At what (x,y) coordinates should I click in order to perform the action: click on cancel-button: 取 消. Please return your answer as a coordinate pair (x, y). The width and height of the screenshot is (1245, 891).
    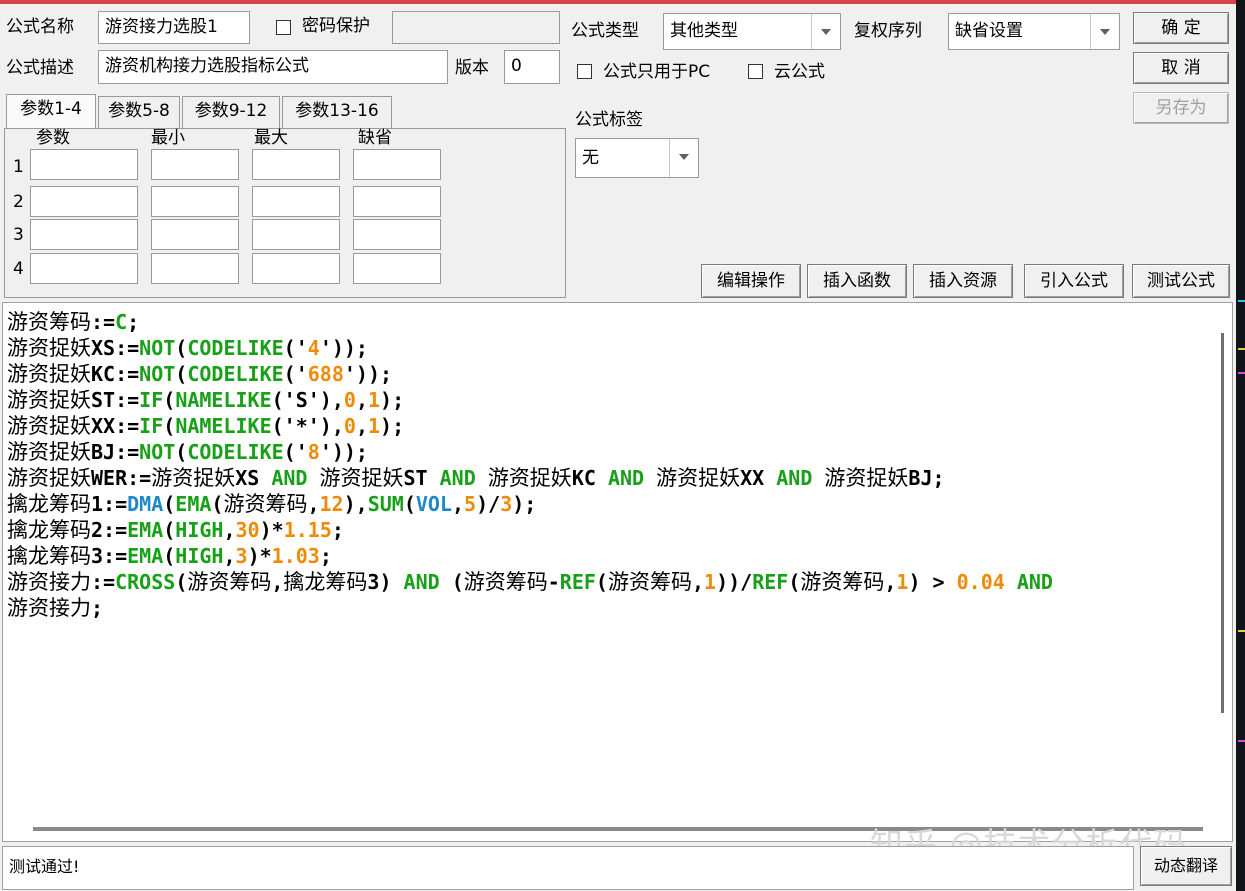
    Looking at the image, I should click on (1181, 68).